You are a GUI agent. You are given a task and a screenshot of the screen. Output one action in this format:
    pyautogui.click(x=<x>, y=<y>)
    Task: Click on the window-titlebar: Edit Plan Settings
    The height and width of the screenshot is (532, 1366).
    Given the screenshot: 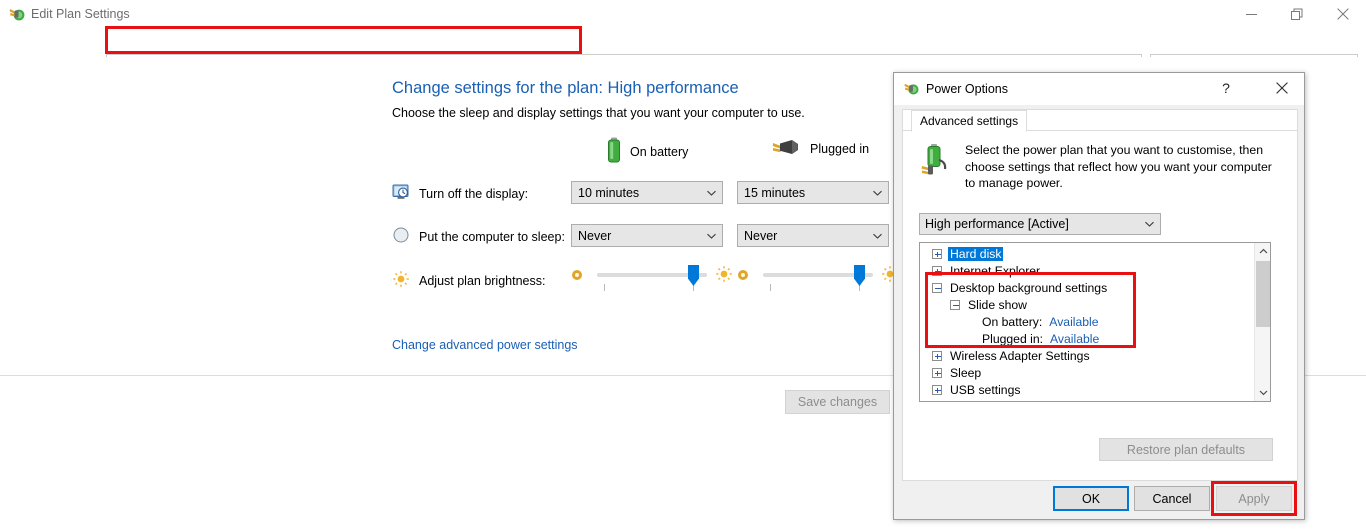 What is the action you would take?
    pyautogui.click(x=683, y=14)
    